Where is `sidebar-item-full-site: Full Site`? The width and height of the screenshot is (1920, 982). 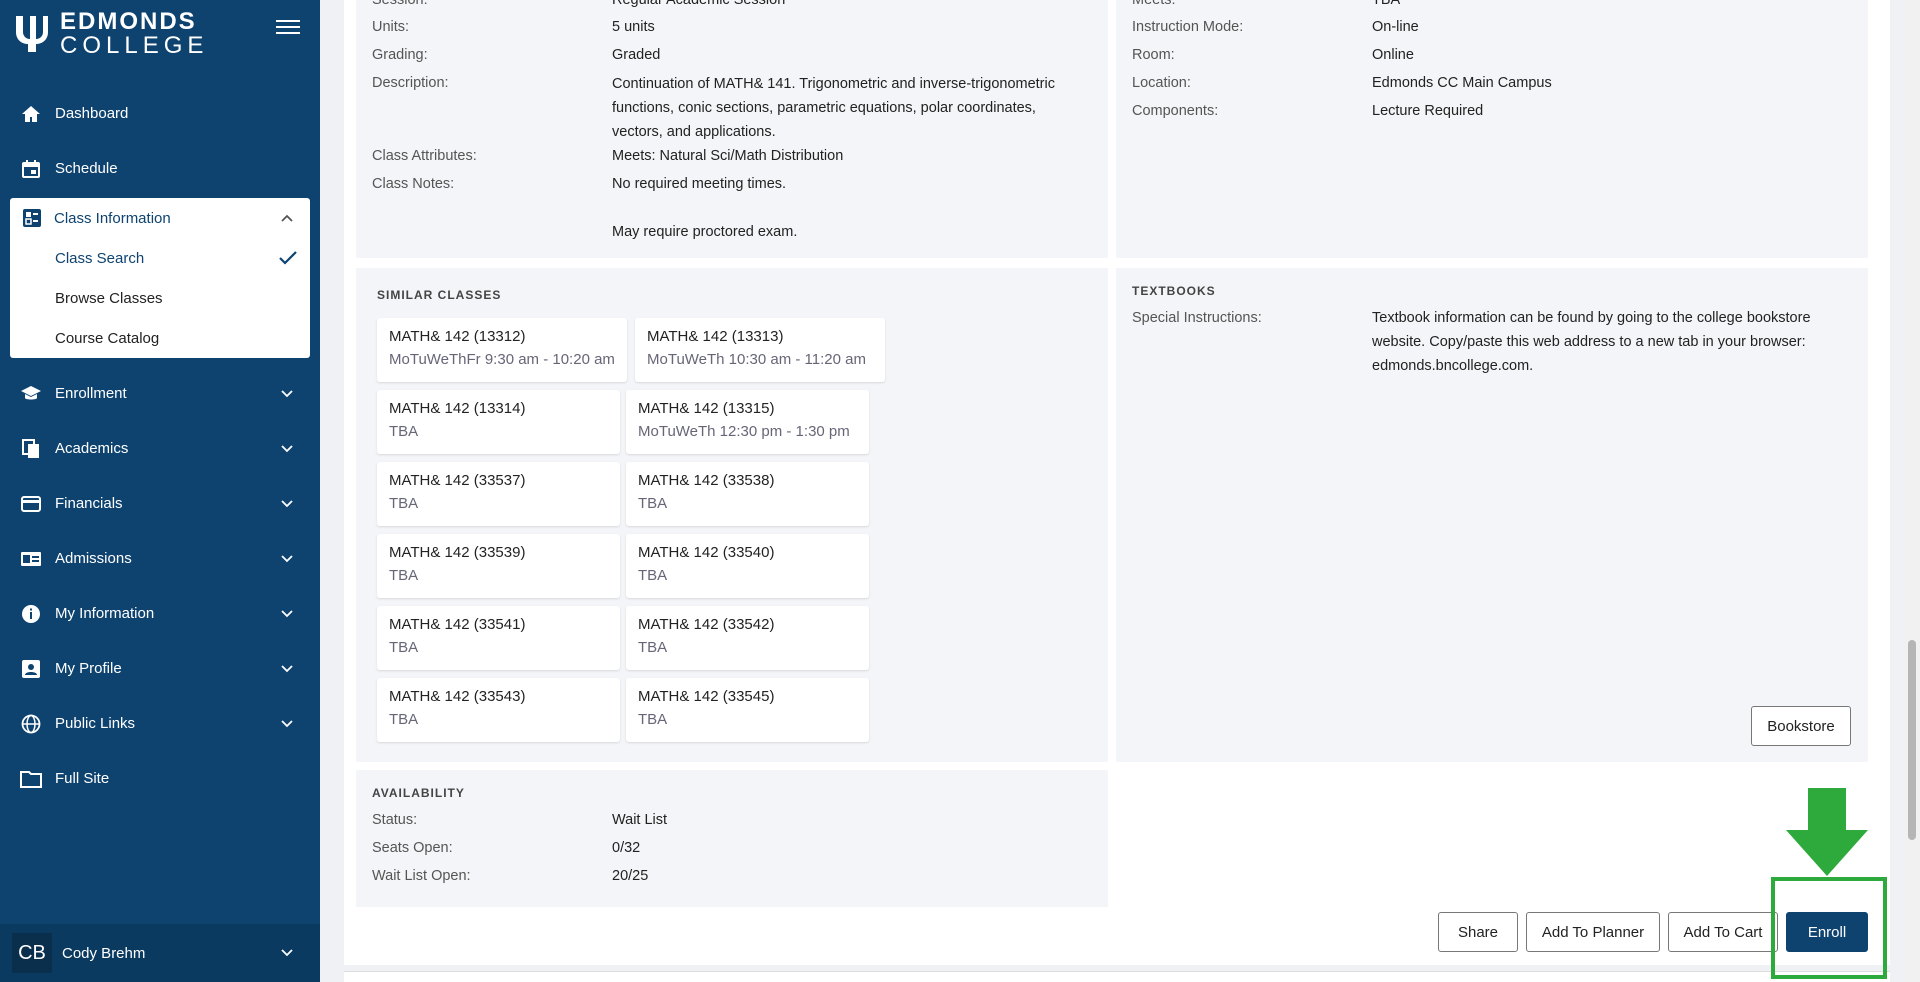
sidebar-item-full-site: Full Site is located at coordinates (160, 778).